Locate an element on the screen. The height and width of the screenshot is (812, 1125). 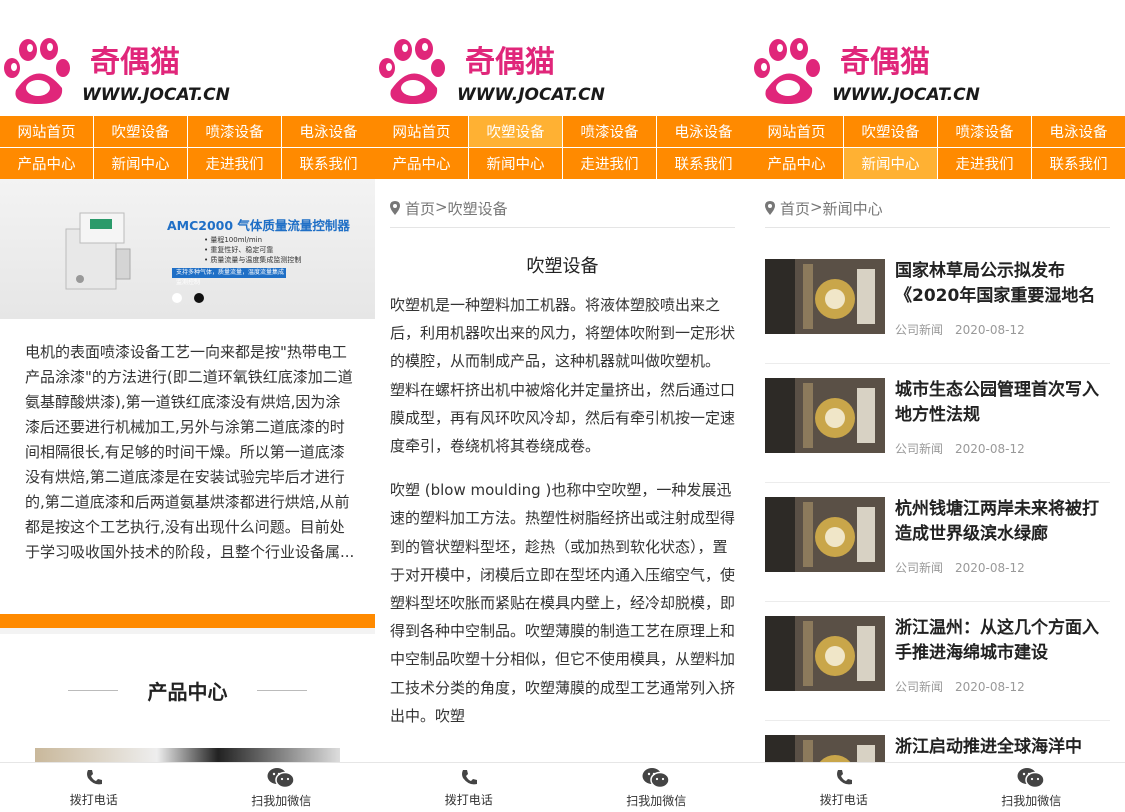
wechat-icon is located at coordinates (656, 777).